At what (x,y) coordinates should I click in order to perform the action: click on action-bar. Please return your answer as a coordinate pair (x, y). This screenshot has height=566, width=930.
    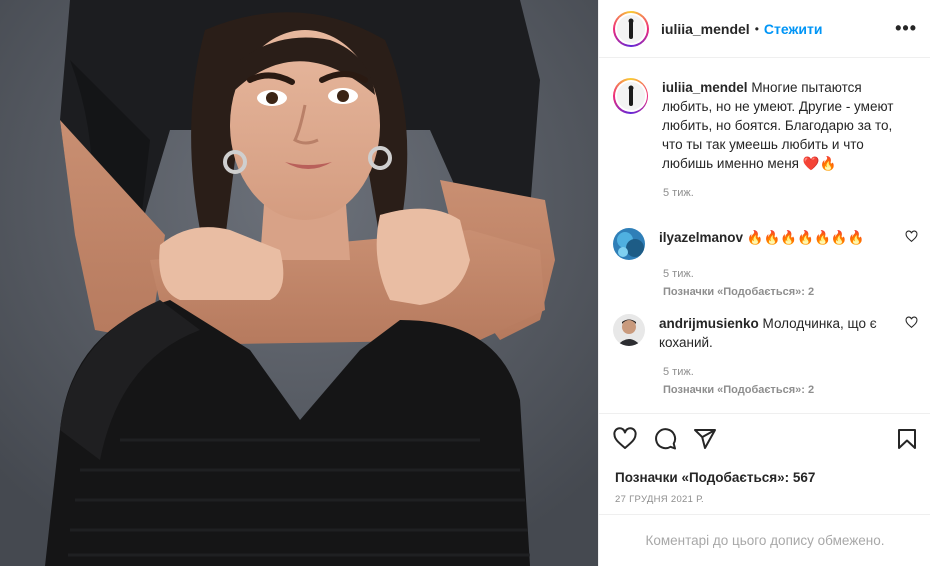
    Looking at the image, I should click on (766, 441).